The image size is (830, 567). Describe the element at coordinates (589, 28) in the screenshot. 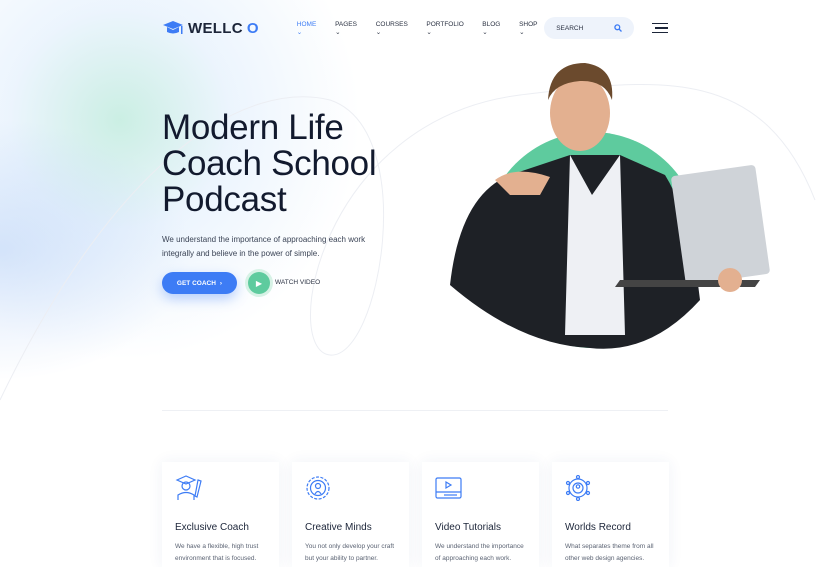

I see `search-input: SEARCH` at that location.